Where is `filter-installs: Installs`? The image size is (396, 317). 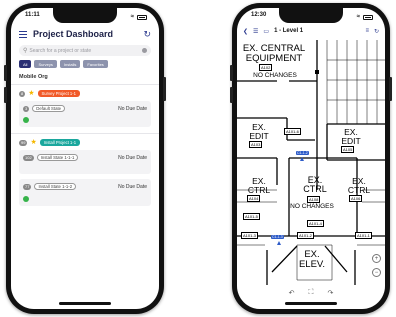
filter-installs: Installs is located at coordinates (70, 64).